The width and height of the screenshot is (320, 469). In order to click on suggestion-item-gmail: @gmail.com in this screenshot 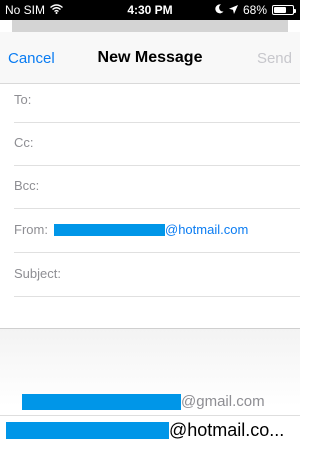, I will do `click(171, 401)`.